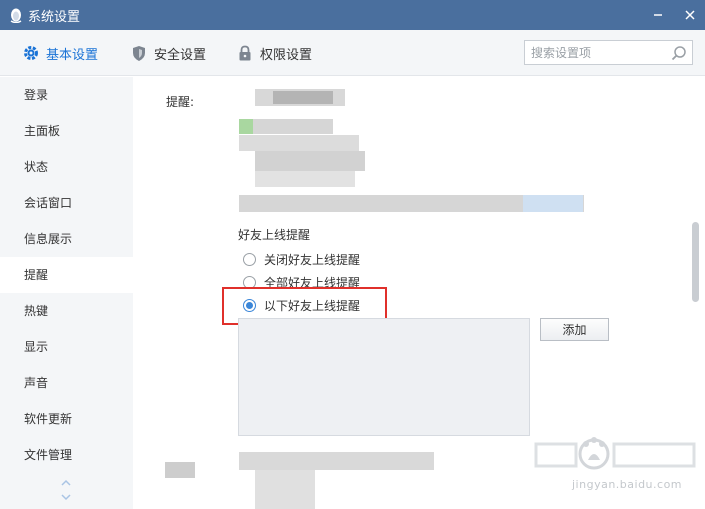 The image size is (705, 509). Describe the element at coordinates (66, 275) in the screenshot. I see `sidebar-item-reminder: 提醒` at that location.